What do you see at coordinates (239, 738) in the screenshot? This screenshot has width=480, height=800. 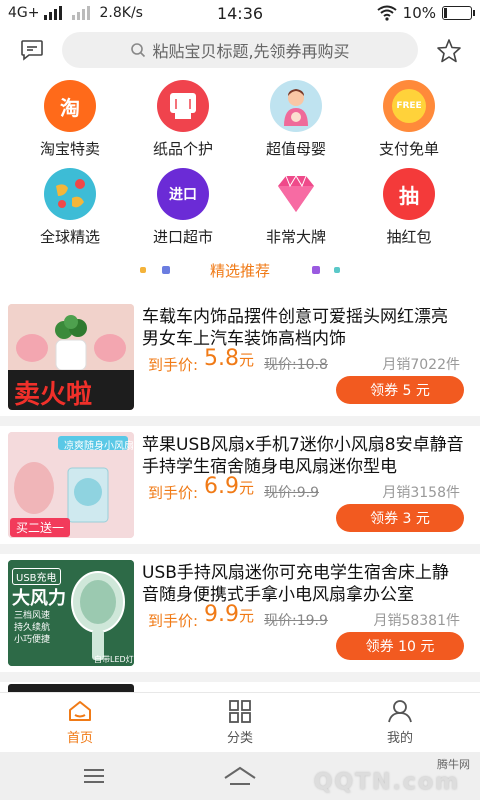 I see `nav-category-label: 分类` at bounding box center [239, 738].